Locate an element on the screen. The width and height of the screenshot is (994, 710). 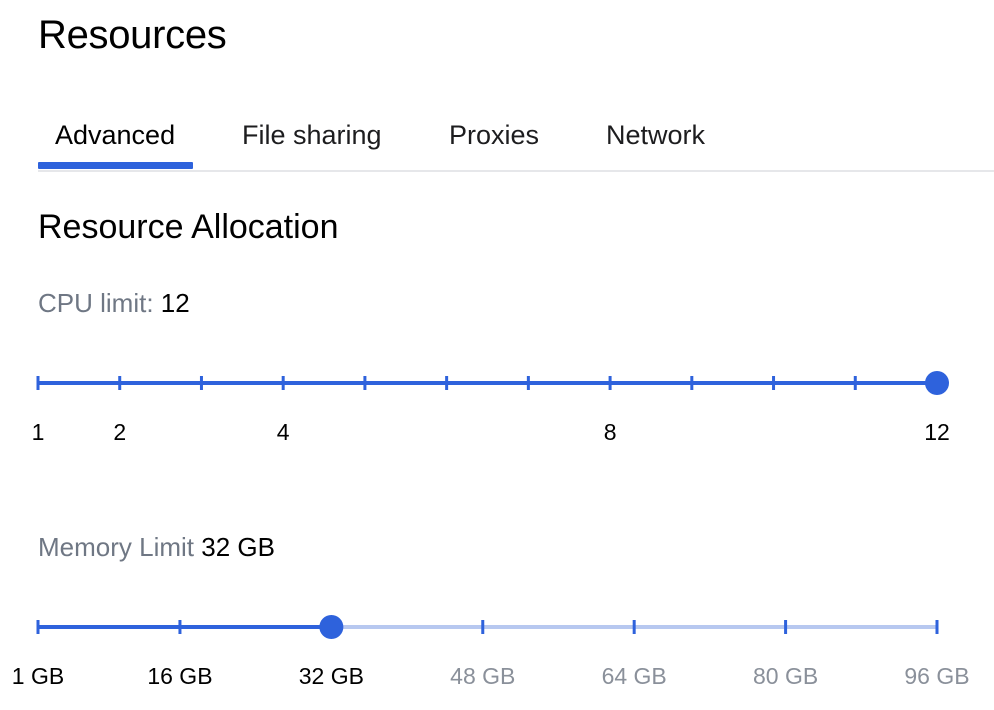
cpu-slider-tick-label: 2 is located at coordinates (119, 432).